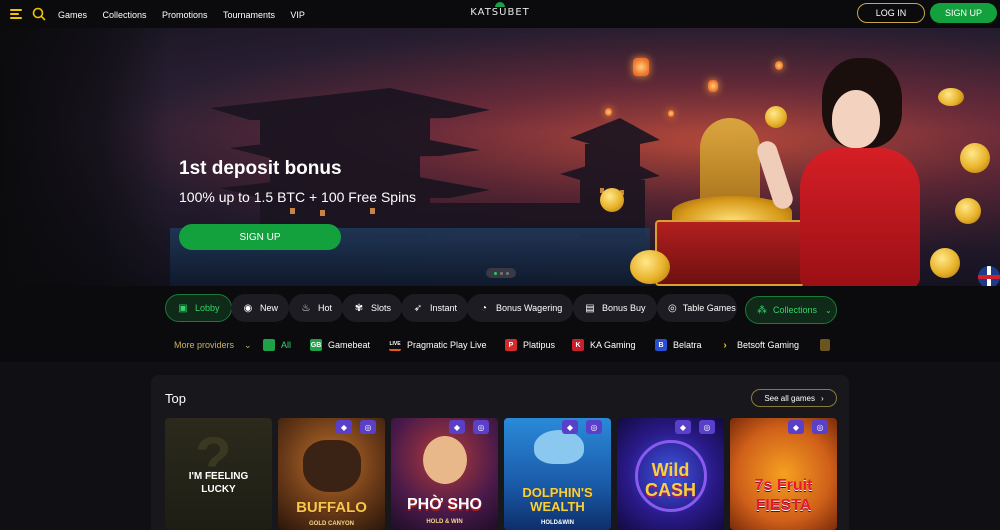 Image resolution: width=1000 pixels, height=530 pixels. What do you see at coordinates (325, 308) in the screenshot?
I see `category-label: Hot` at bounding box center [325, 308].